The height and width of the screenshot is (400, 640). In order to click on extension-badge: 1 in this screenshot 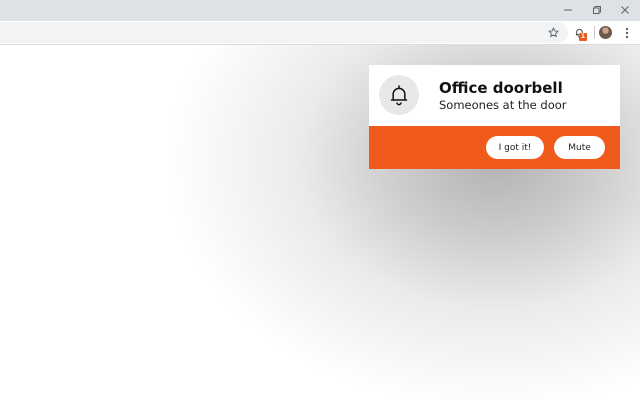, I will do `click(583, 37)`.